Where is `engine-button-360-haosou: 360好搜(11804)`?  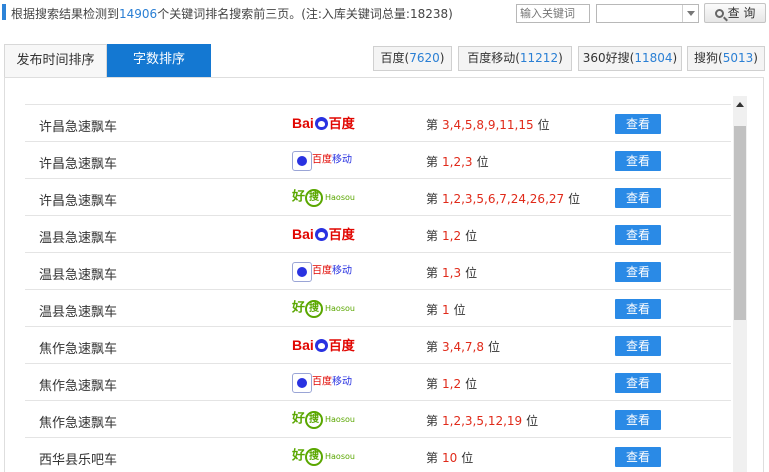
engine-button-360-haosou: 360好搜(11804) is located at coordinates (630, 58).